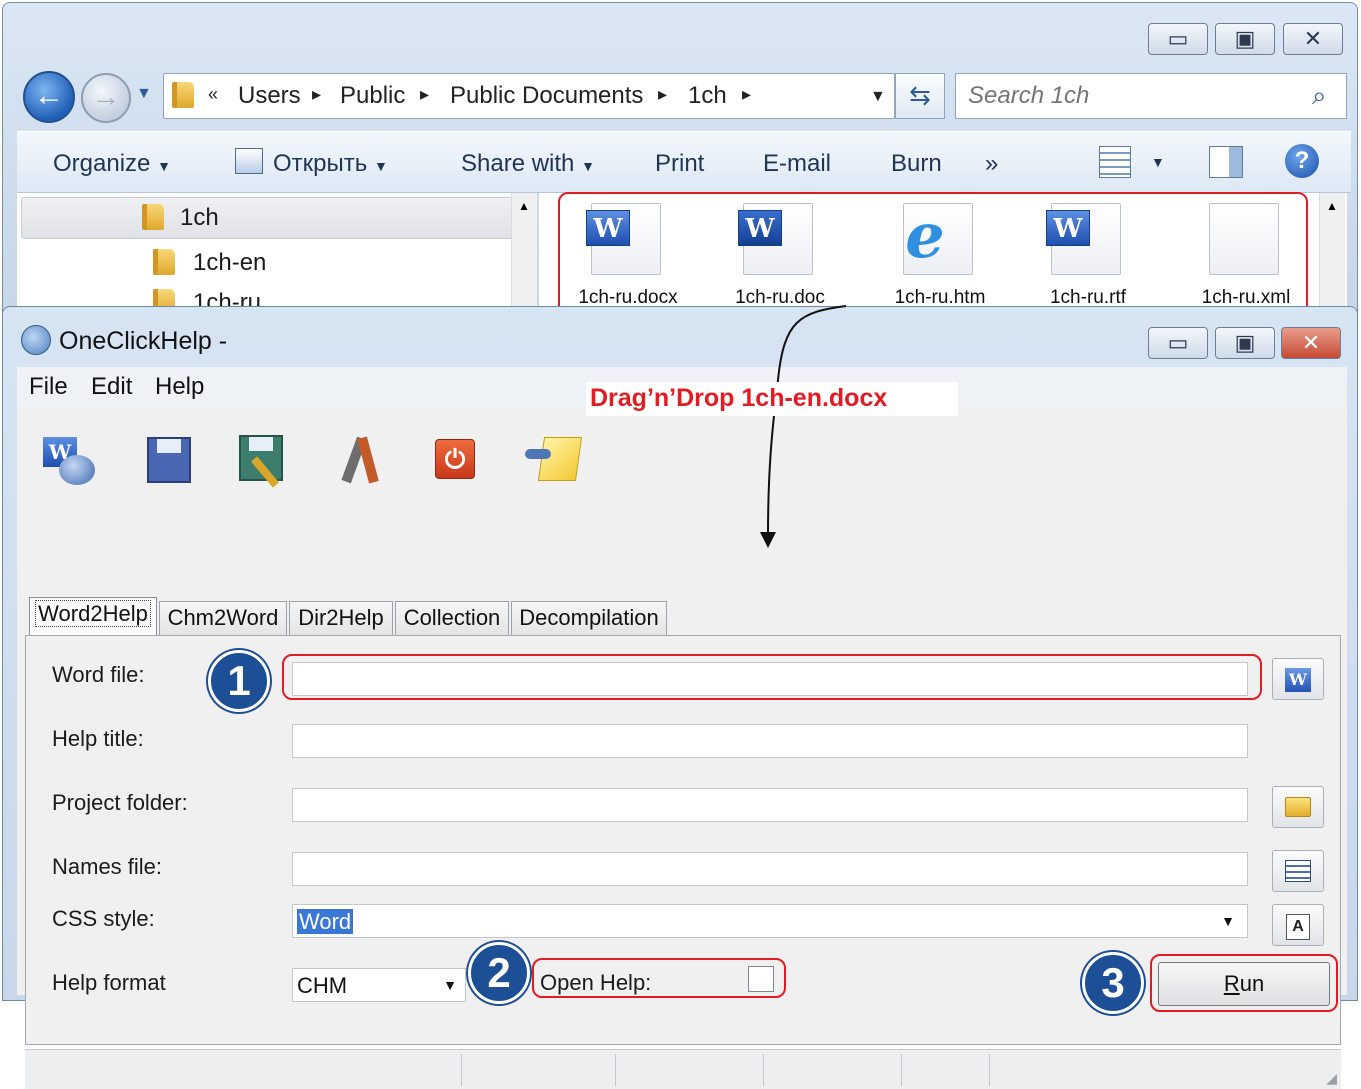 The image size is (1361, 1089). I want to click on browse-word-file-button: W, so click(1298, 679).